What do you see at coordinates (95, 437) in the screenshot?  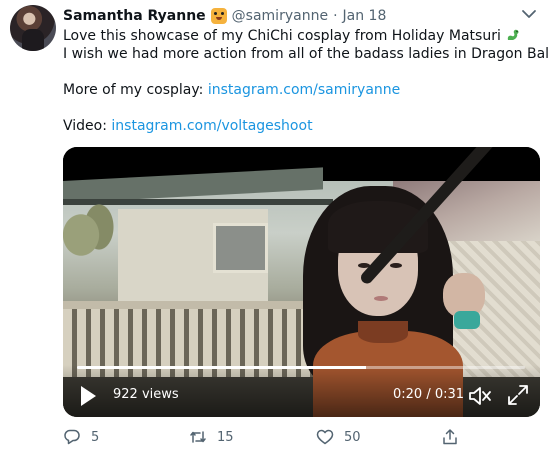 I see `reply-count: 5` at bounding box center [95, 437].